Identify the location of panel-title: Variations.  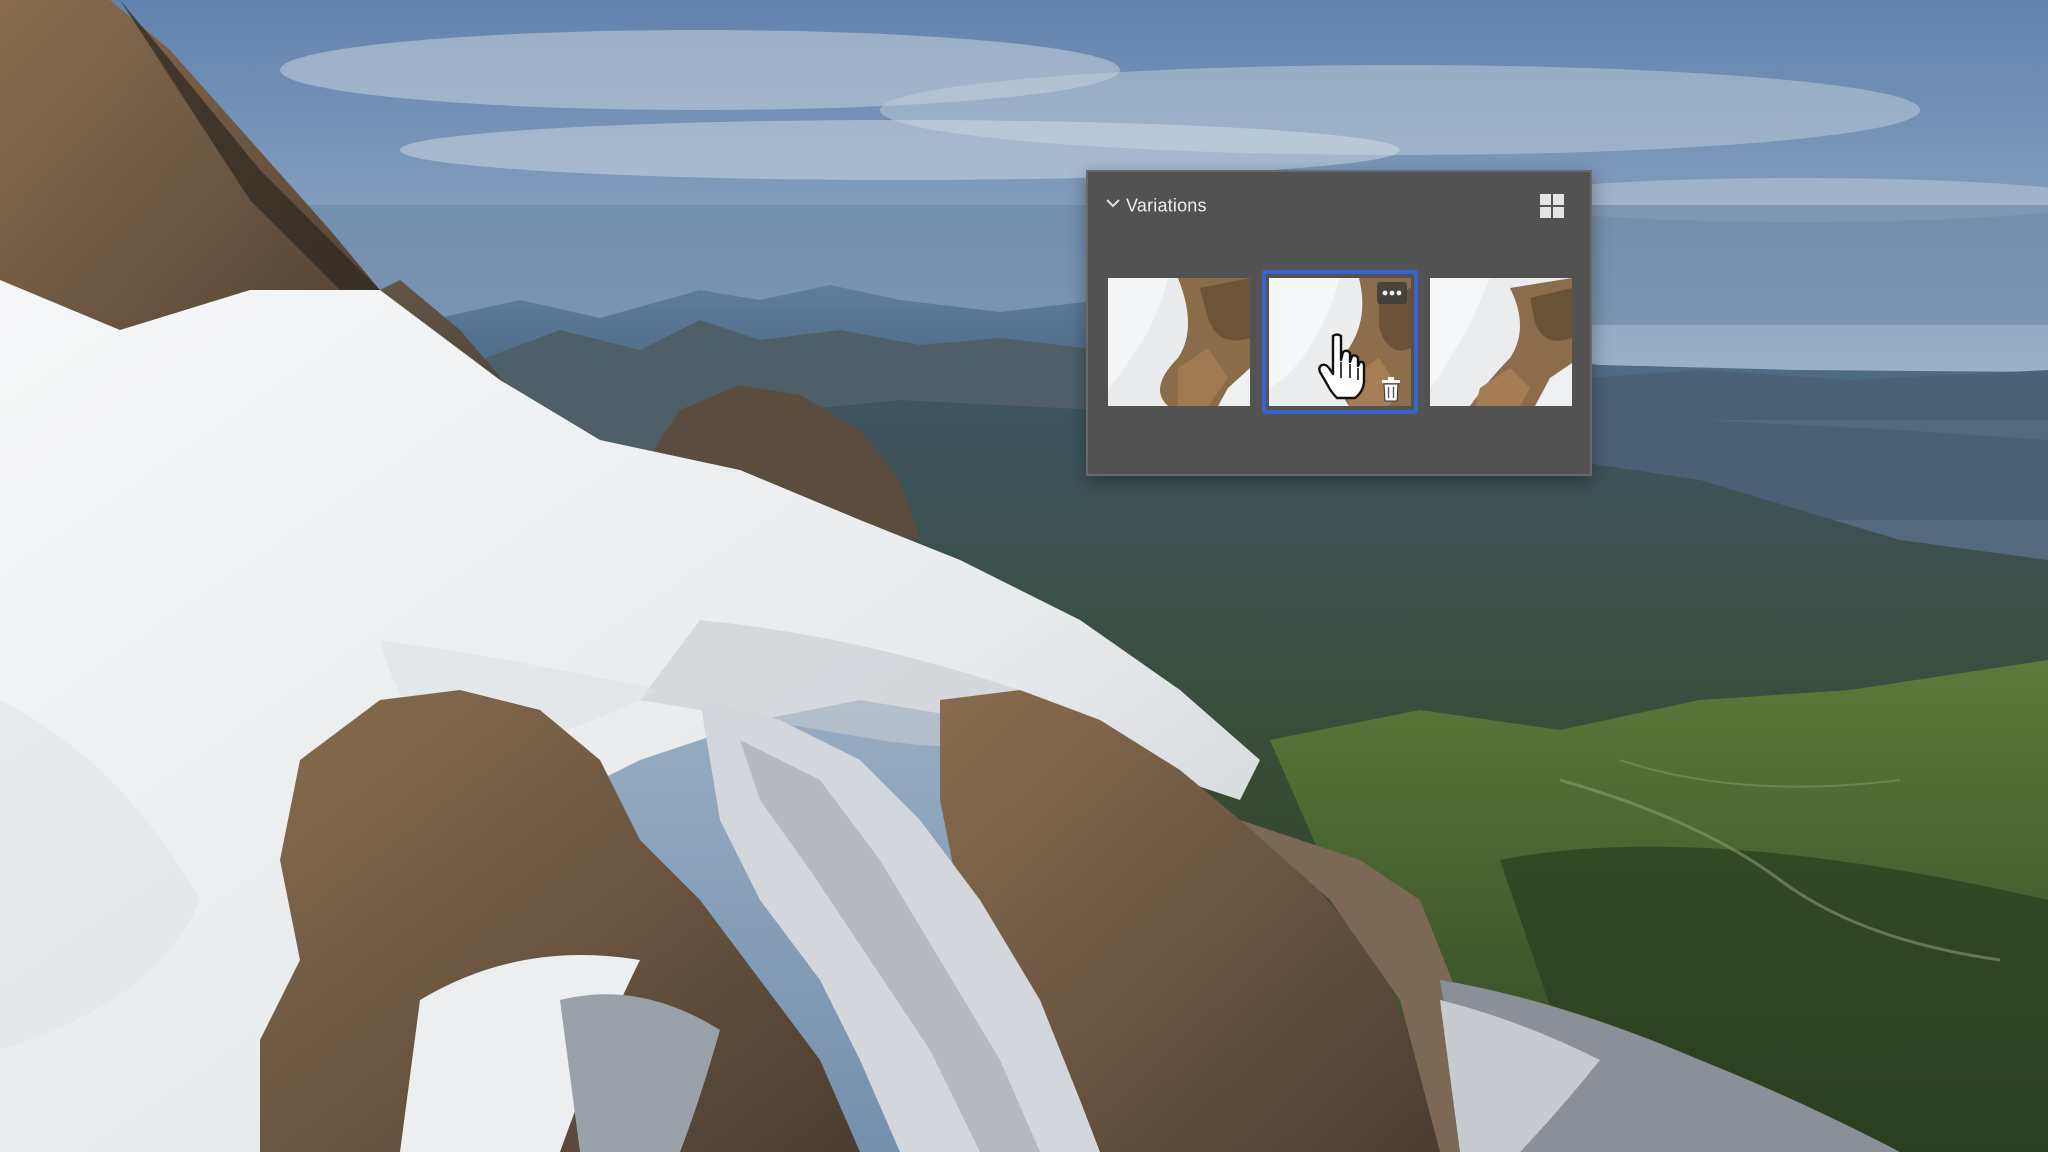
(1166, 205).